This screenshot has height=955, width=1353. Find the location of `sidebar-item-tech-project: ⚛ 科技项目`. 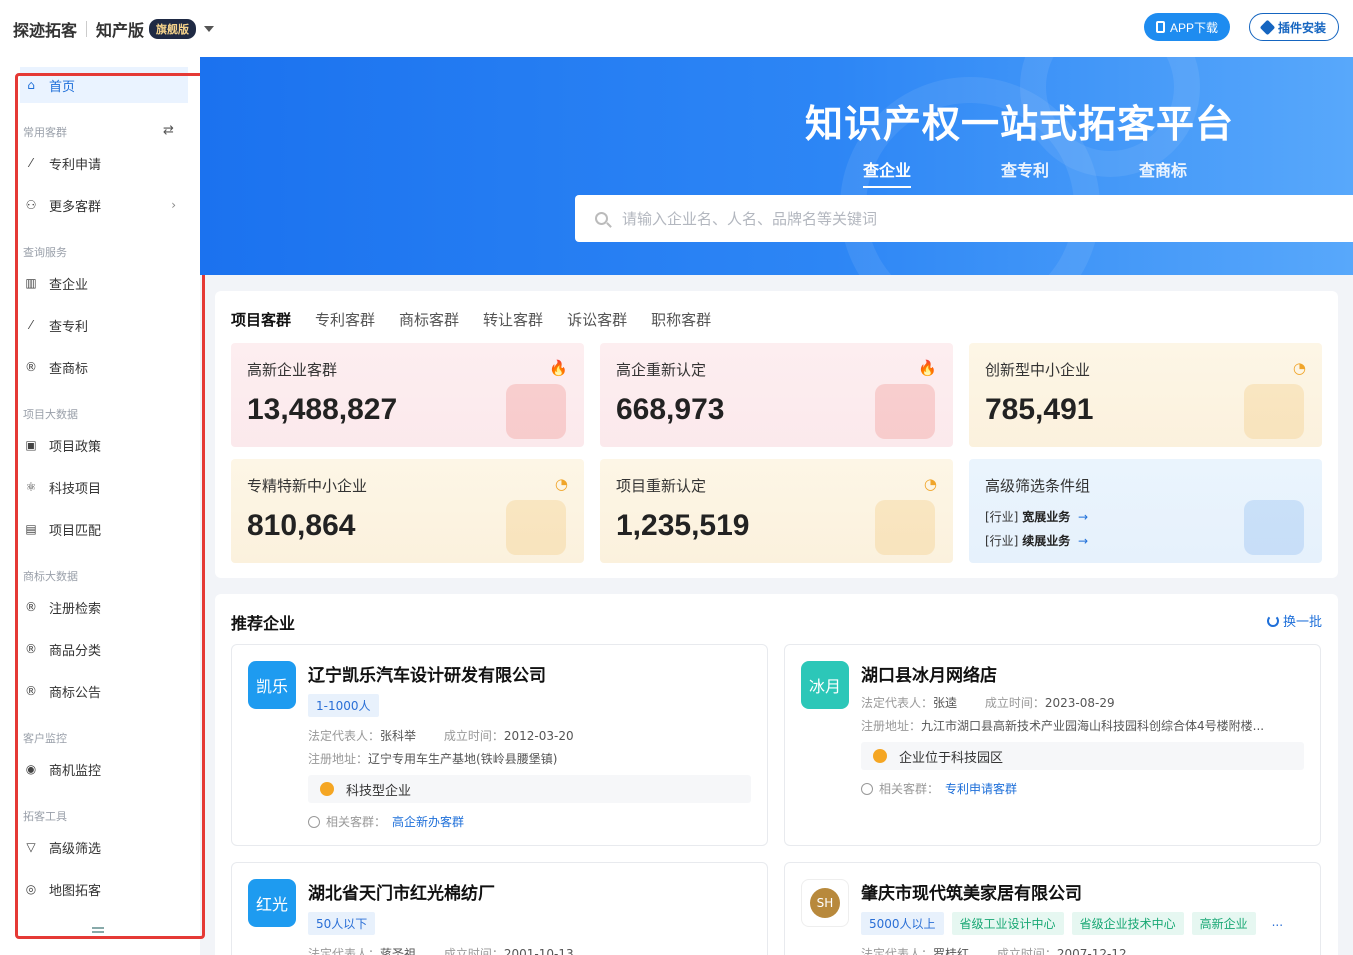

sidebar-item-tech-project: ⚛ 科技项目 is located at coordinates (104, 487).